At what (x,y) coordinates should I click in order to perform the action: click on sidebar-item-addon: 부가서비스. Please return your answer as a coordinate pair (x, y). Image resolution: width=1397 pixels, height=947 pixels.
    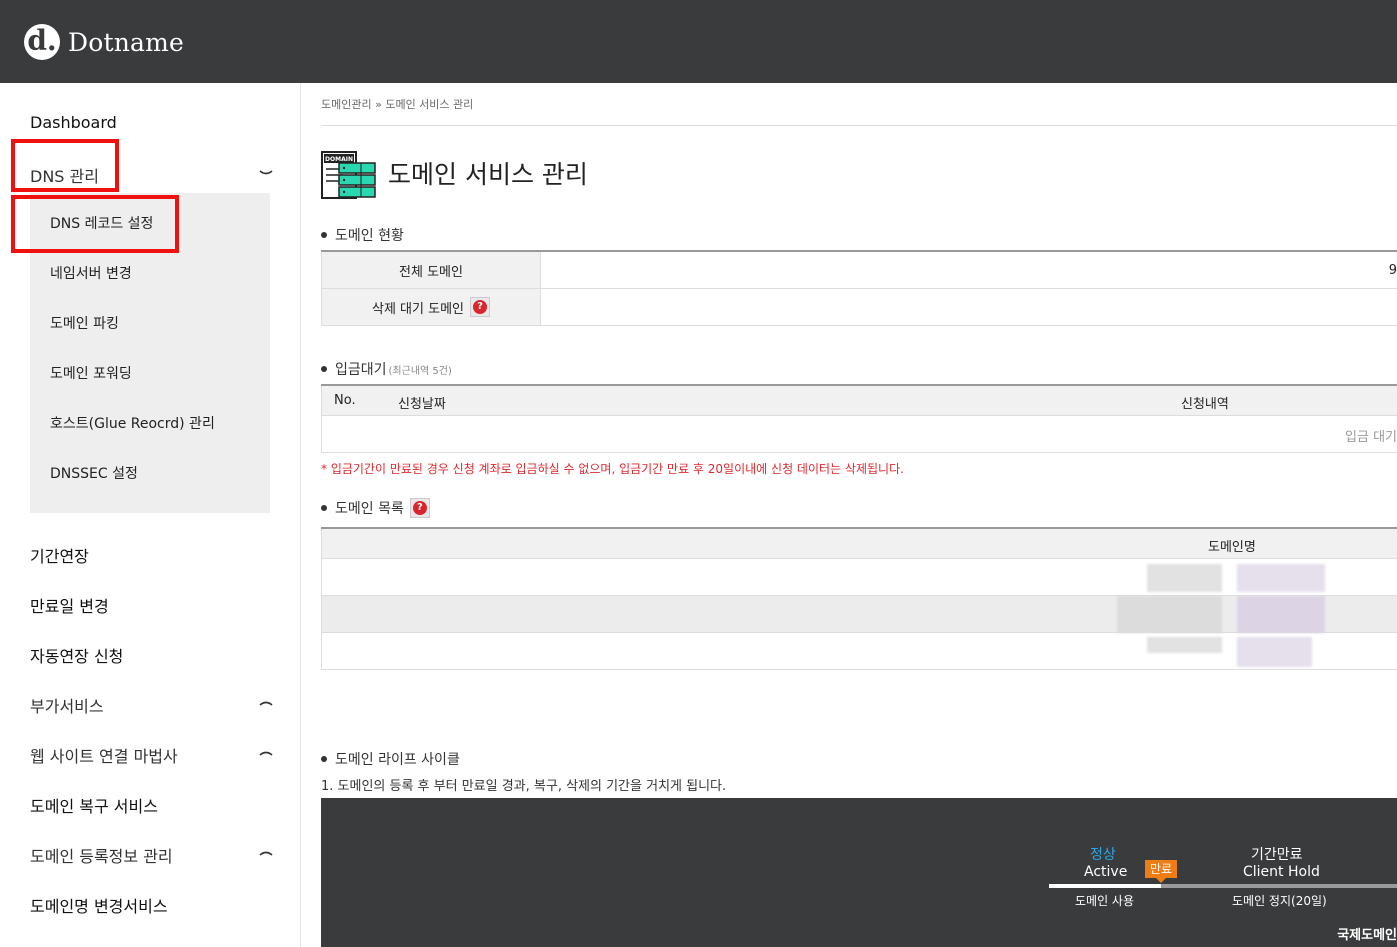
    Looking at the image, I should click on (67, 705).